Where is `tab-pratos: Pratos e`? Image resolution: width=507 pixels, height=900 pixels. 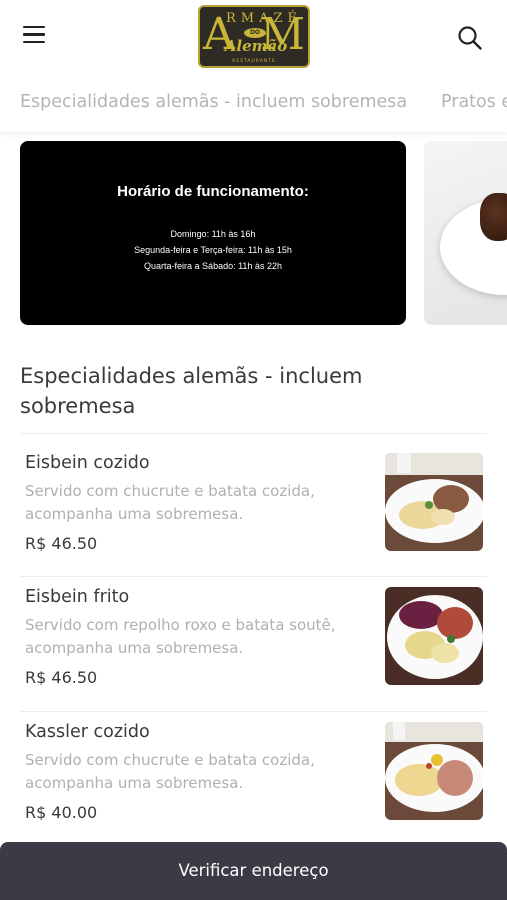
tab-pratos: Pratos e is located at coordinates (474, 102).